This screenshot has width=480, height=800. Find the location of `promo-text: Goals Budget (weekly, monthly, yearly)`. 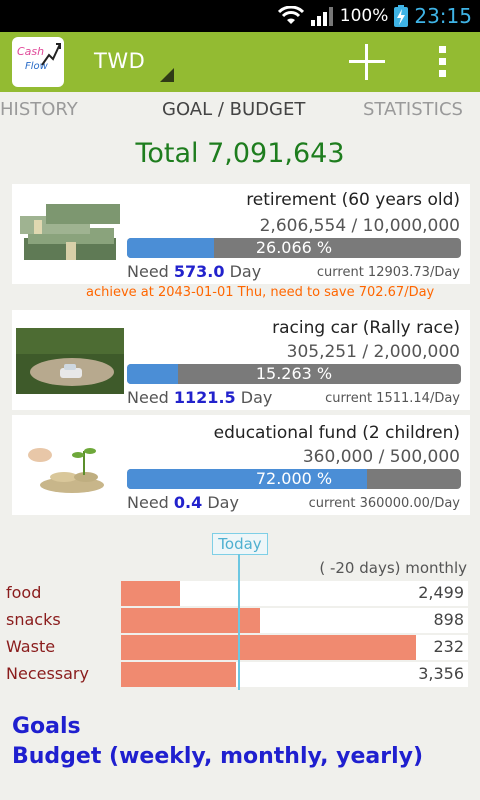

promo-text: Goals Budget (weekly, monthly, yearly) is located at coordinates (217, 742).